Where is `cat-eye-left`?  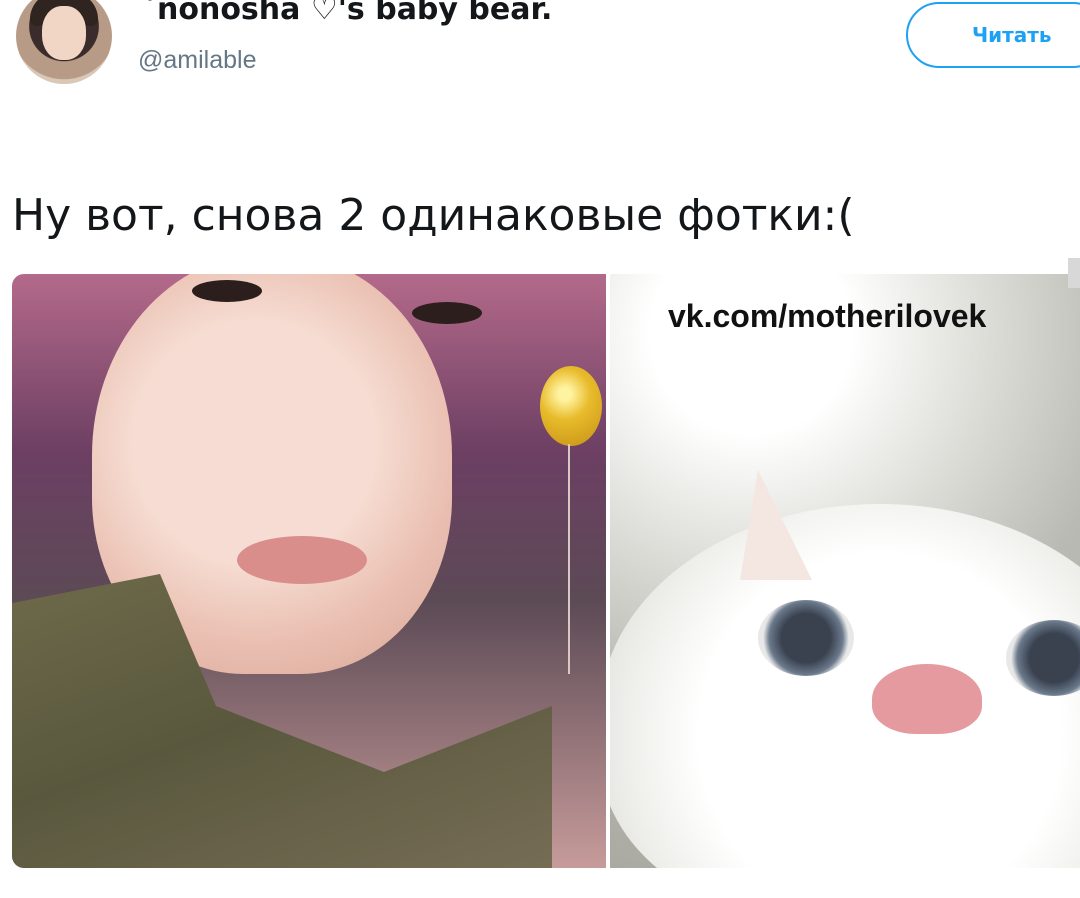
cat-eye-left is located at coordinates (806, 638).